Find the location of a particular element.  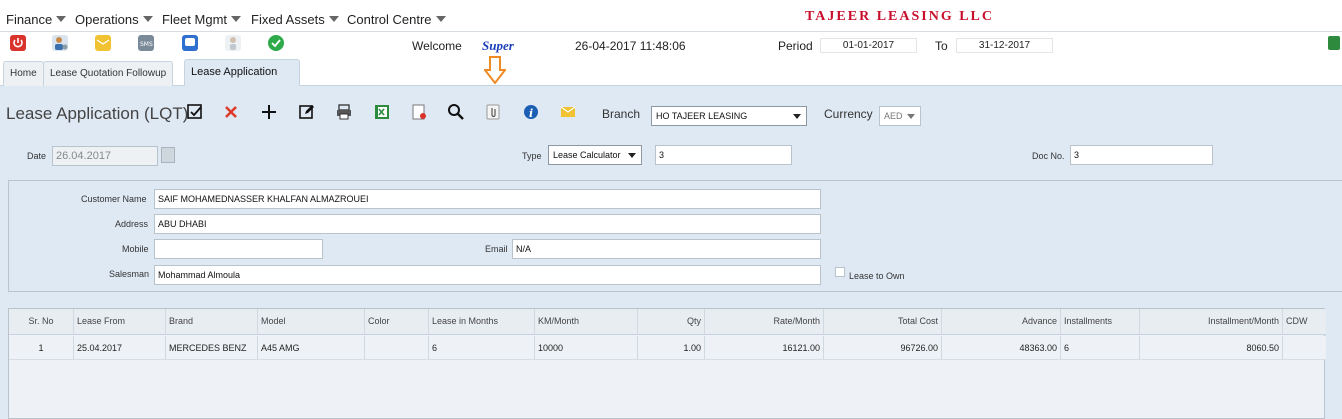

period-to-field: 31-12-2017 is located at coordinates (1004, 45).